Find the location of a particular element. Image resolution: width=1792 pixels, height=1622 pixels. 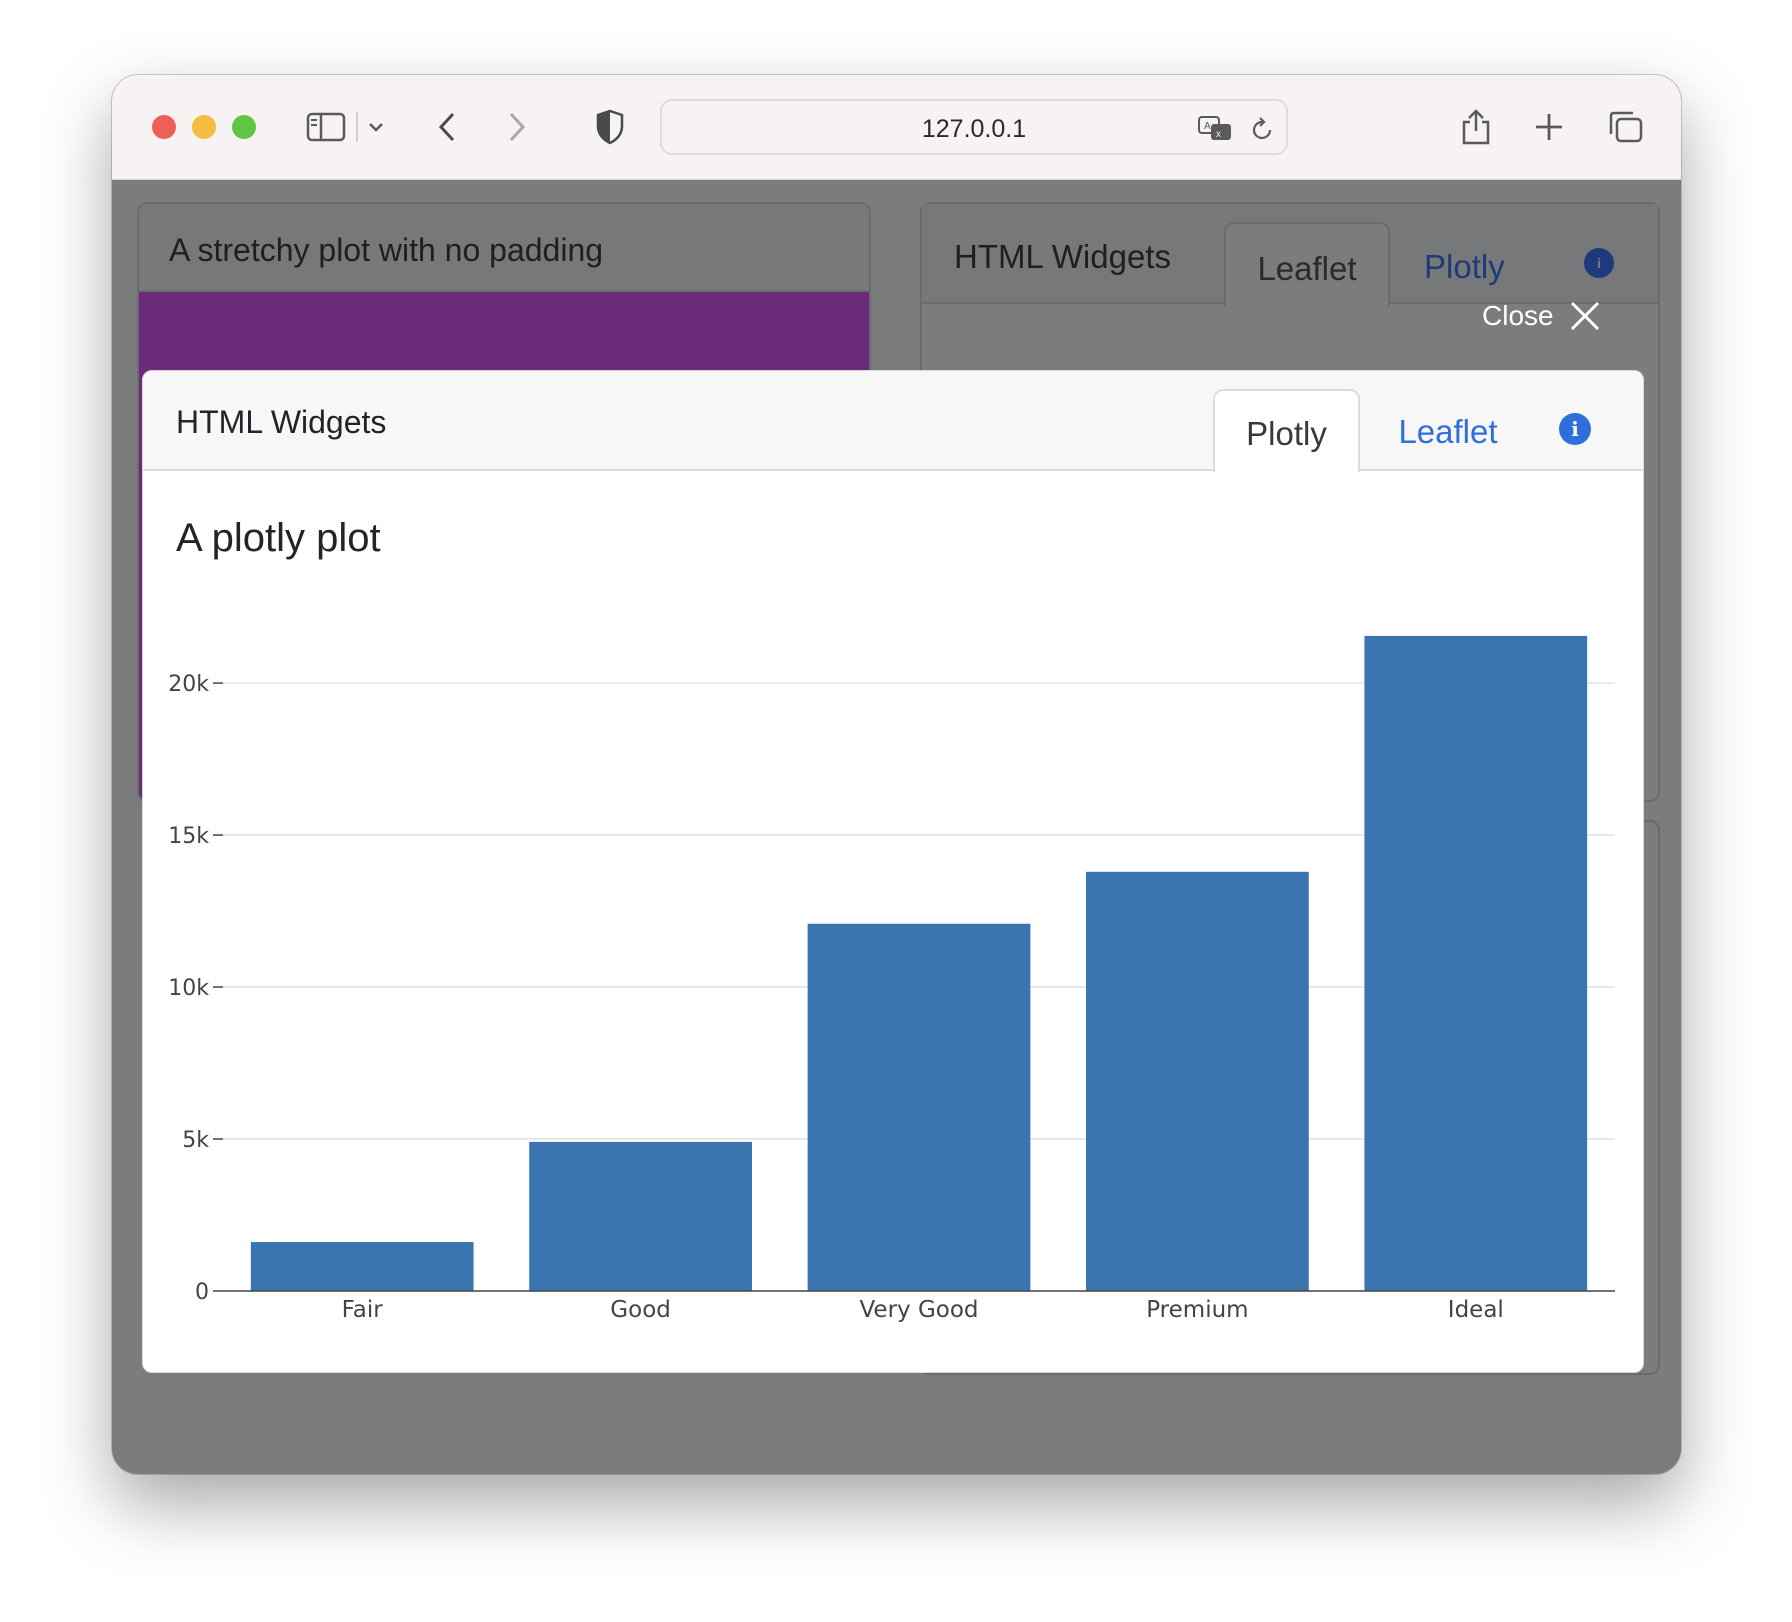

sidebar-toggle-icon is located at coordinates (326, 127).